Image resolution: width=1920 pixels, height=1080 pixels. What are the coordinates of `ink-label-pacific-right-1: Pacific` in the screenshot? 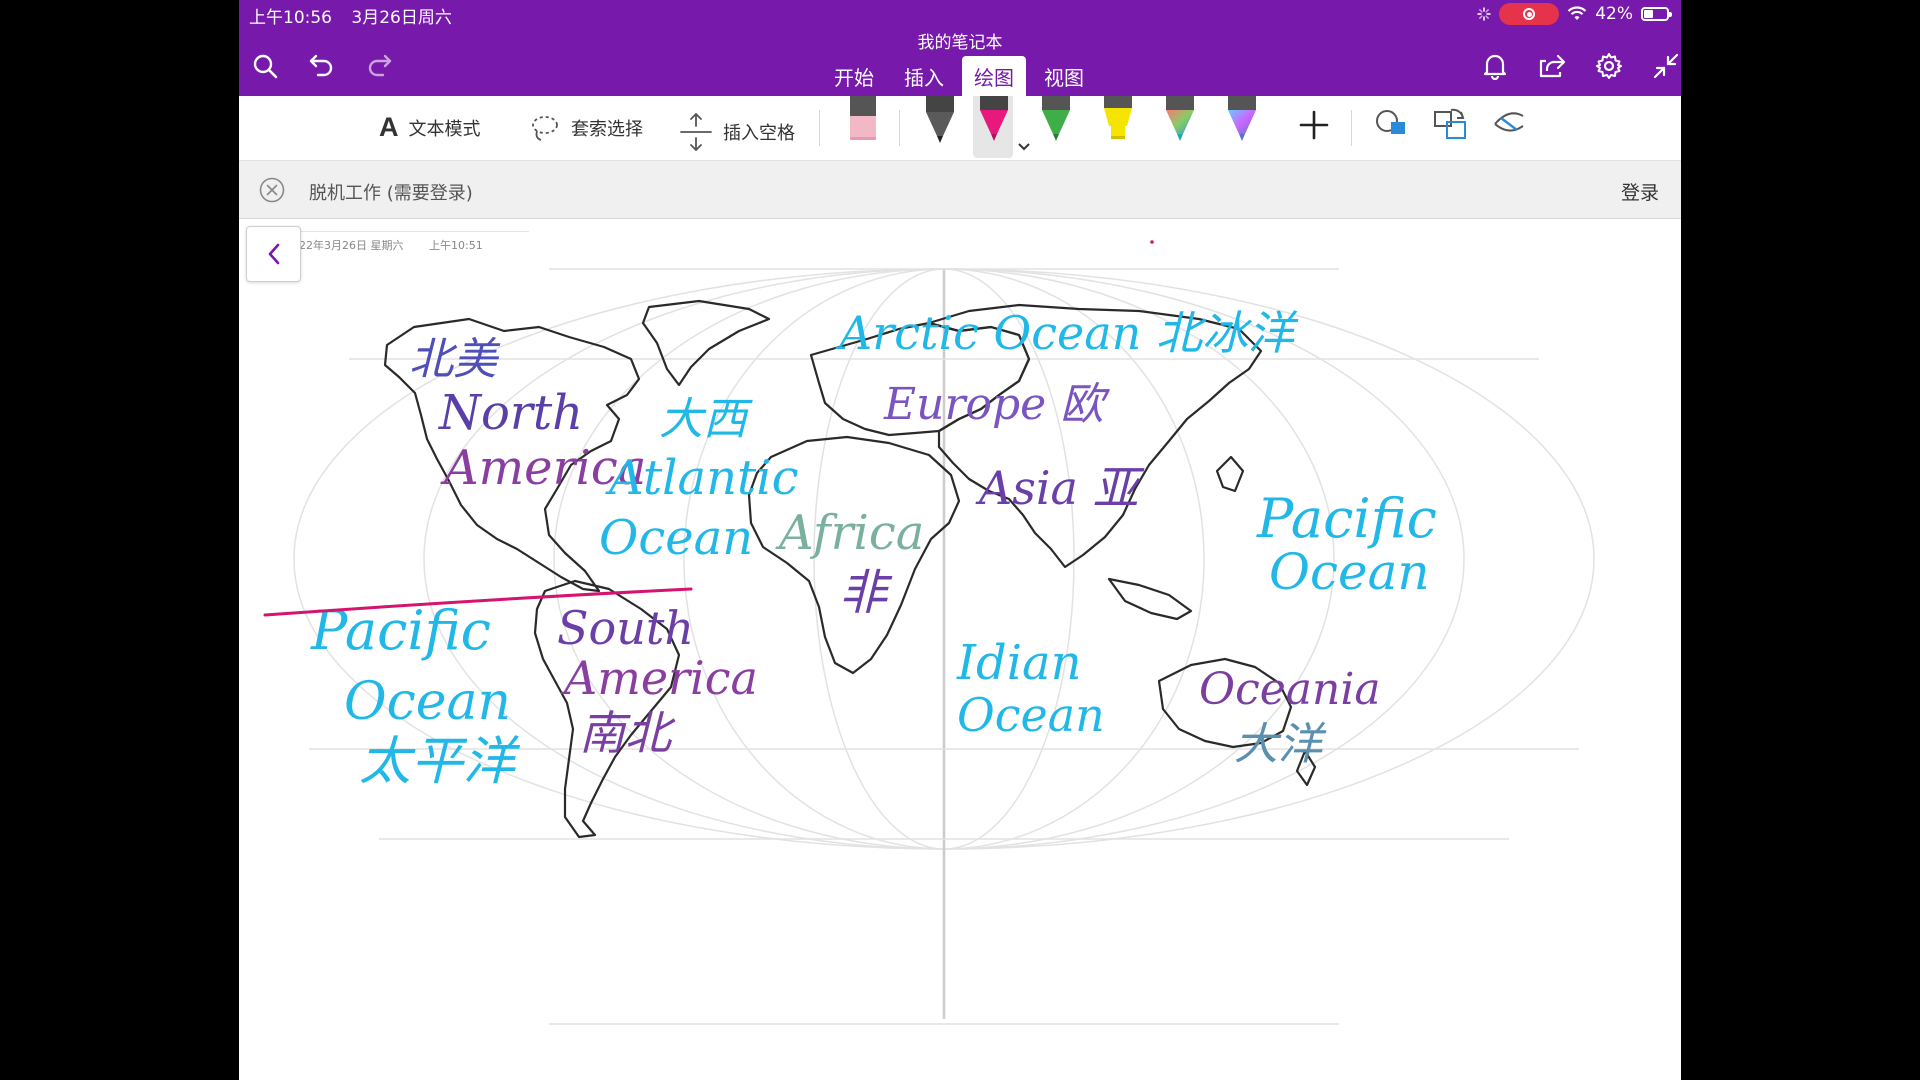 It's located at (1346, 518).